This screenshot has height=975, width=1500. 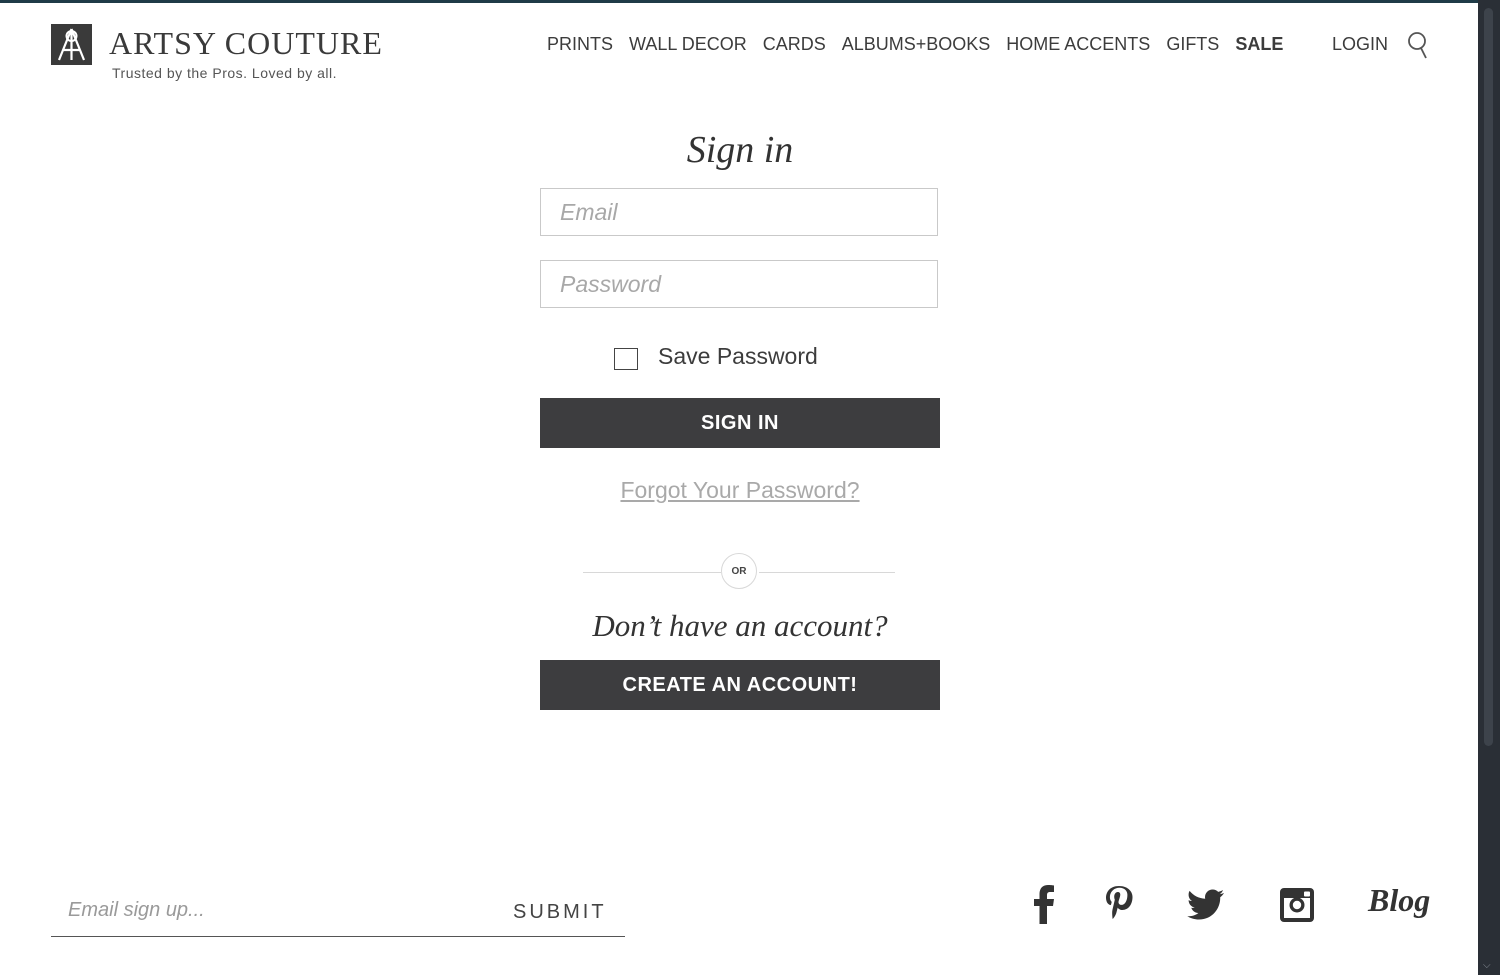 What do you see at coordinates (71, 44) in the screenshot?
I see `logo-mark-icon` at bounding box center [71, 44].